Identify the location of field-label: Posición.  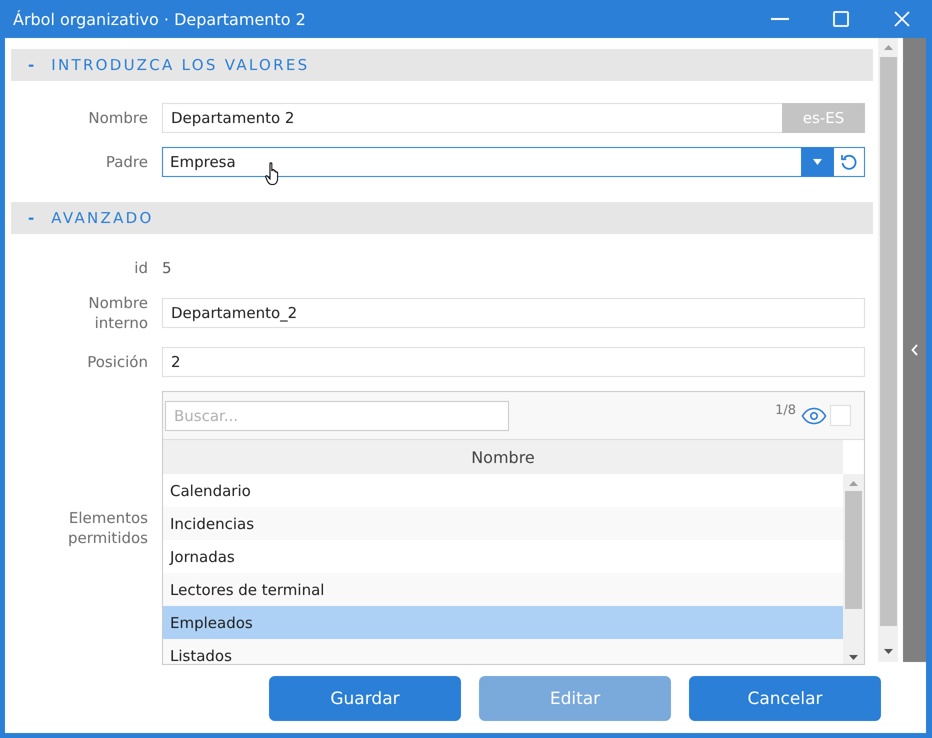
(117, 362).